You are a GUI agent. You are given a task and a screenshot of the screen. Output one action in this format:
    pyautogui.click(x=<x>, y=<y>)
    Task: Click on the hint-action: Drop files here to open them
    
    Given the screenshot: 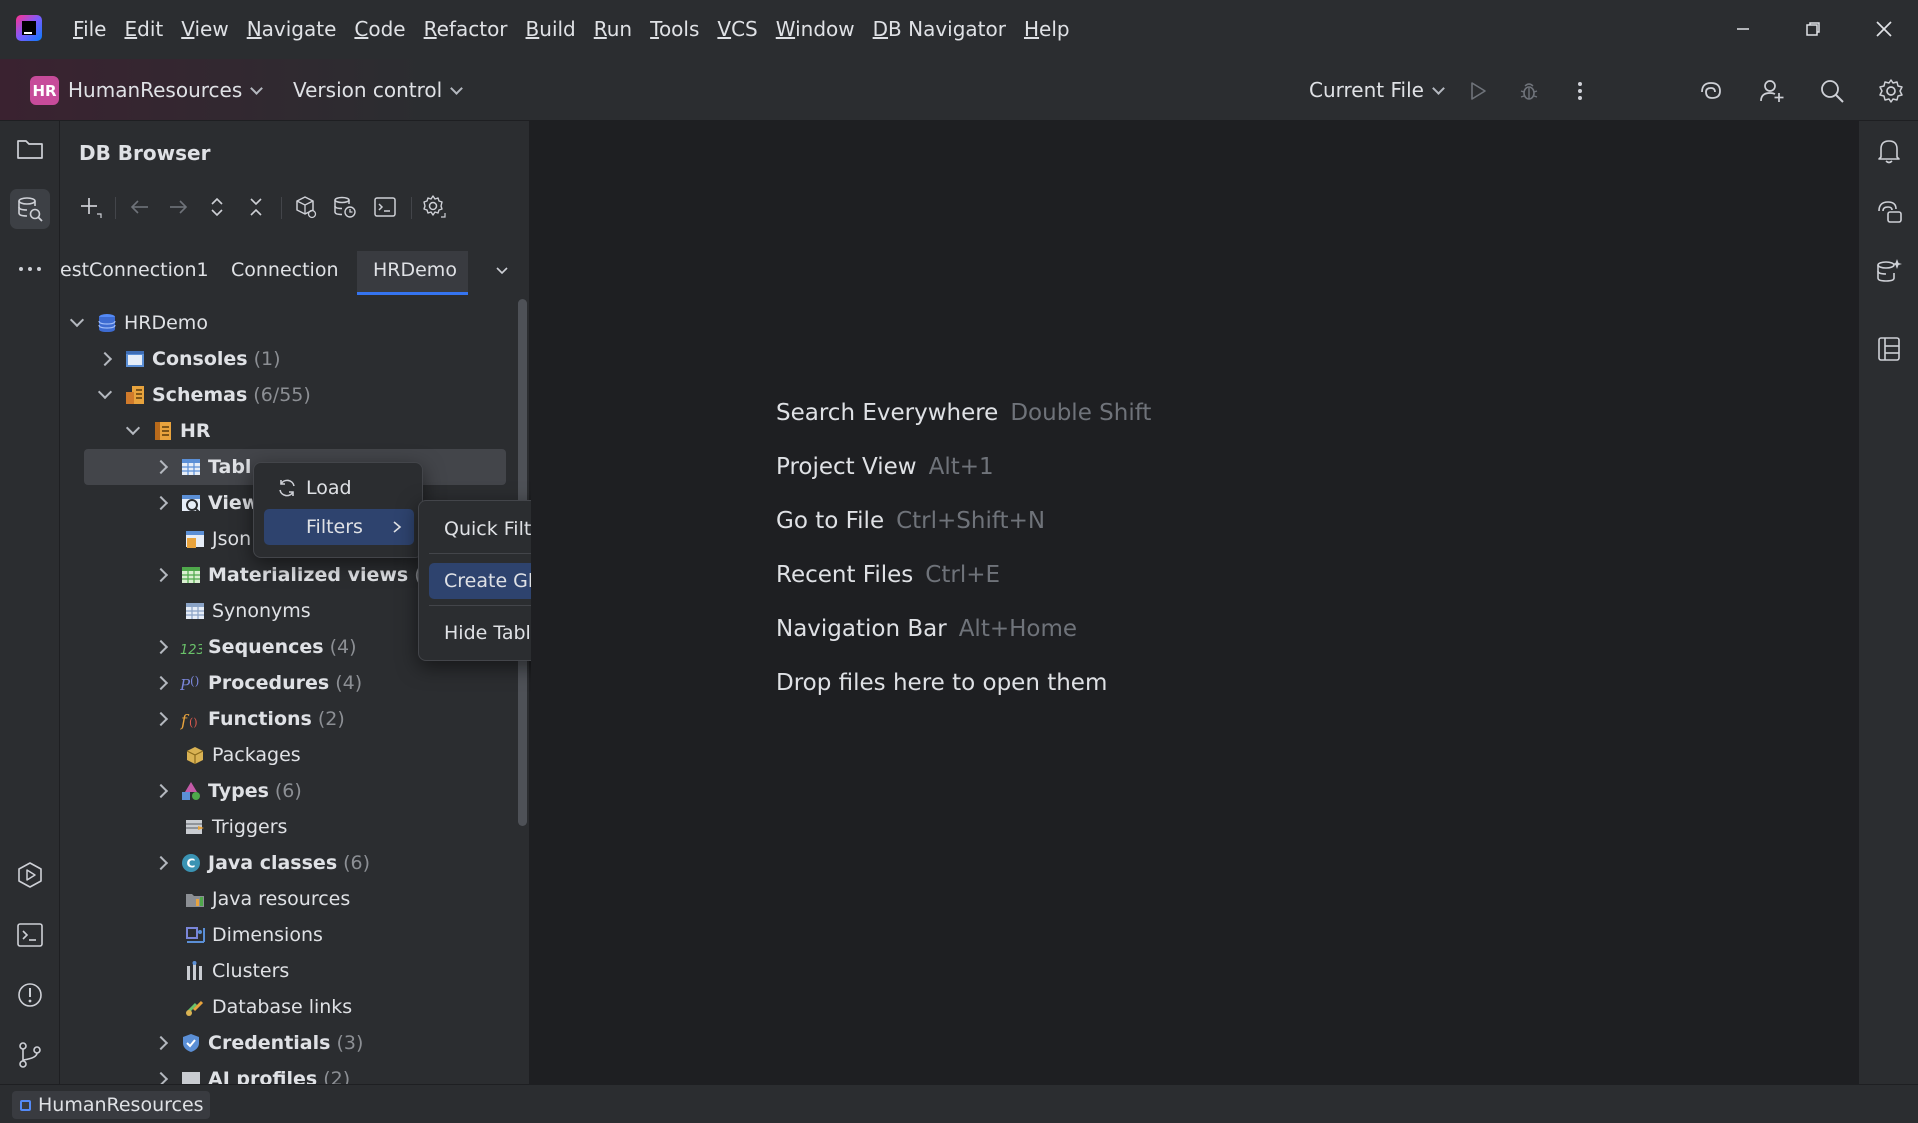 What is the action you would take?
    pyautogui.click(x=942, y=683)
    